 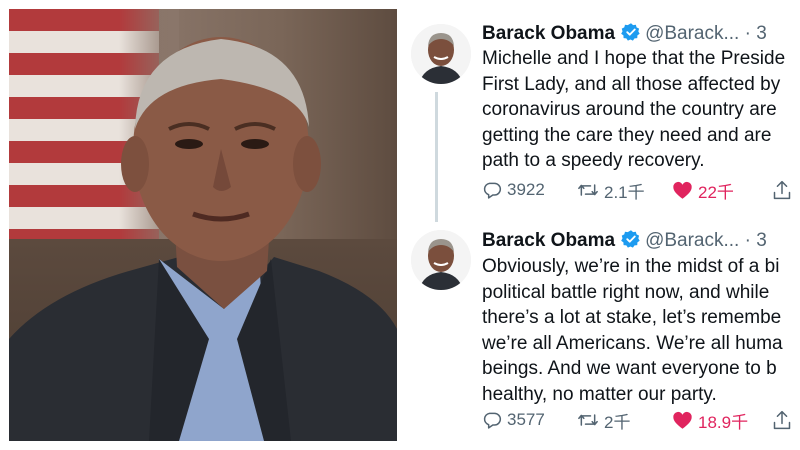 I want to click on like-count: 22千, so click(x=716, y=192).